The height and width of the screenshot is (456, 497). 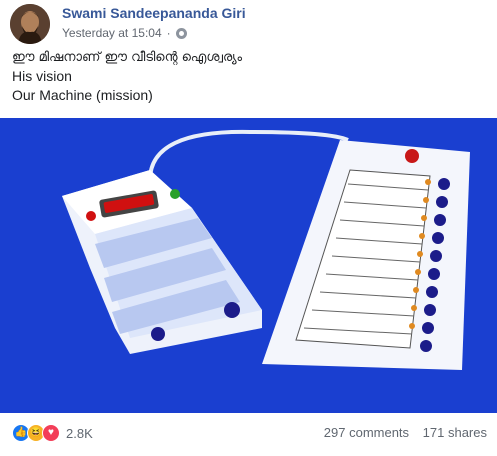 I want to click on comments-count-link: 297 comments, so click(x=366, y=432).